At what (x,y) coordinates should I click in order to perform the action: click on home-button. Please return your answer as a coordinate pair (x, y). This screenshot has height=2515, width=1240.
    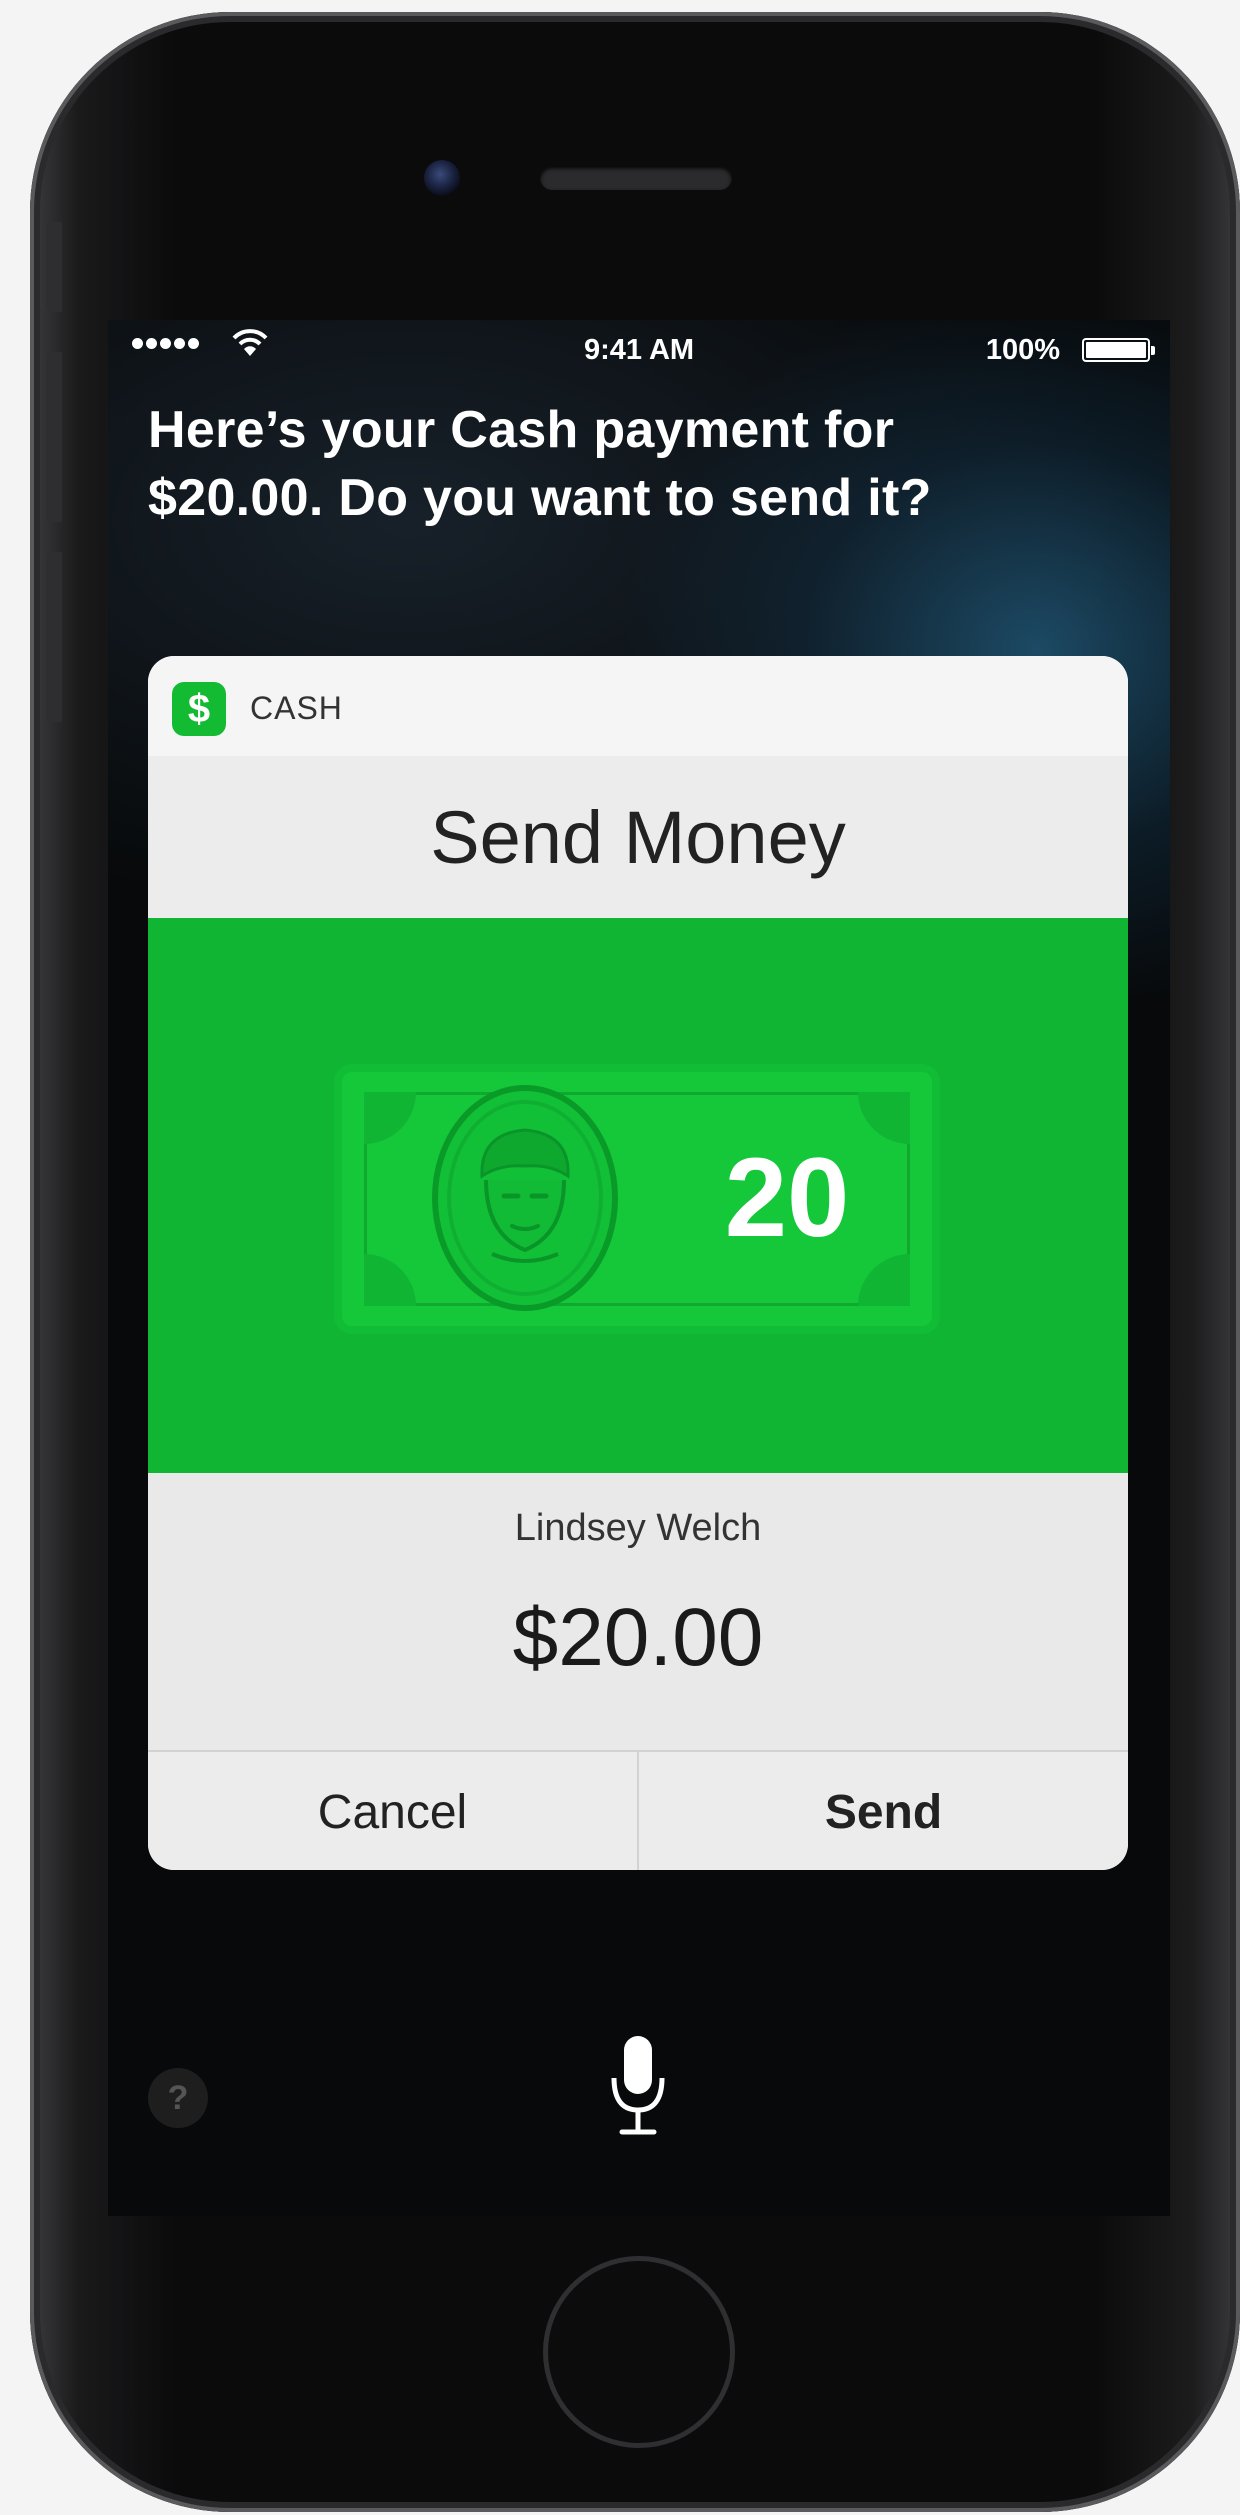
    Looking at the image, I should click on (639, 2352).